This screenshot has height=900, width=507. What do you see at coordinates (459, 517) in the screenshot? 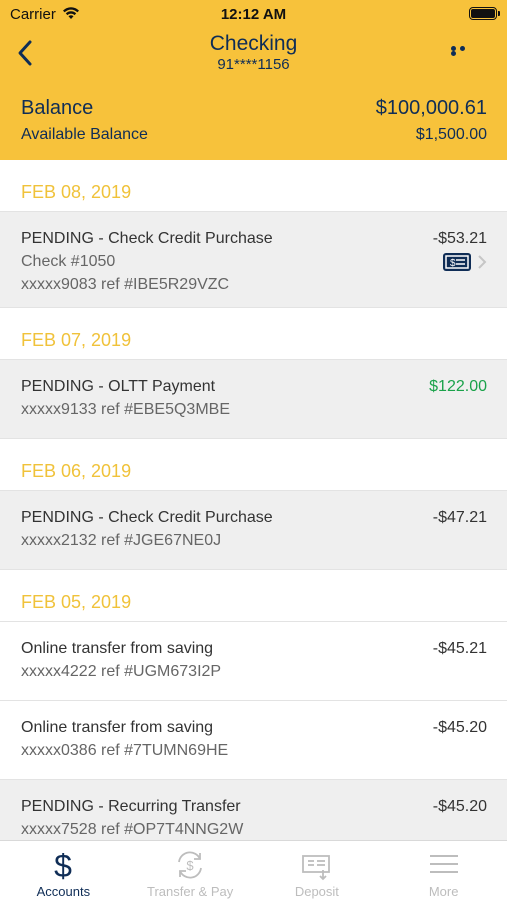
I see `transaction-amount: -$47.21` at bounding box center [459, 517].